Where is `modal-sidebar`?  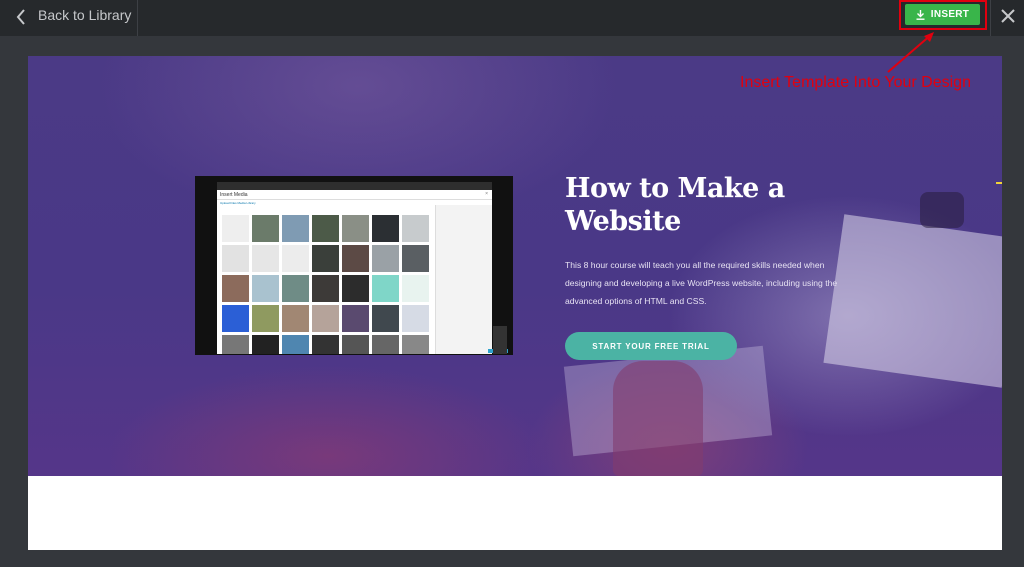 modal-sidebar is located at coordinates (463, 279).